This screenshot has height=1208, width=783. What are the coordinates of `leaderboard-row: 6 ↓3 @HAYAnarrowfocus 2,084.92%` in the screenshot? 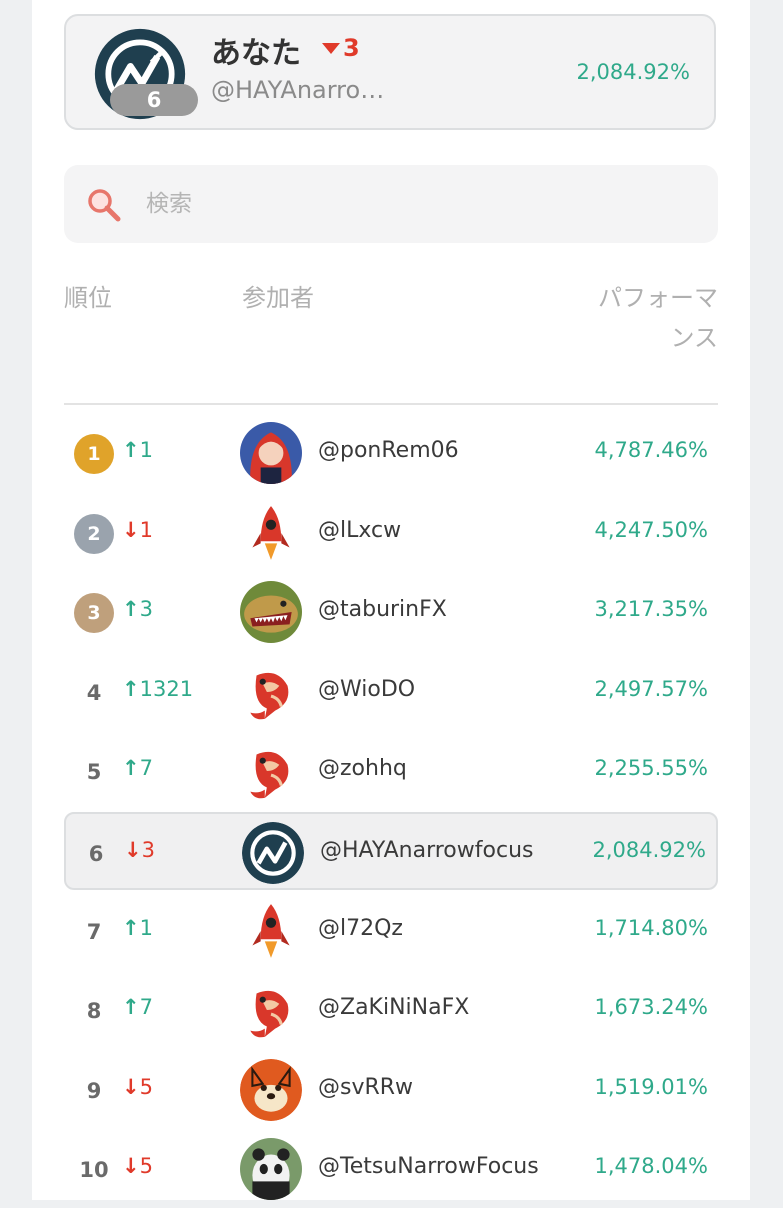 It's located at (391, 851).